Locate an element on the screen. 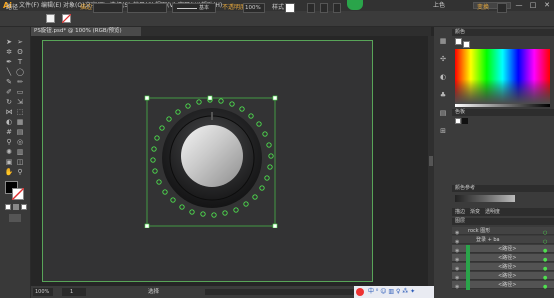 Image resolution: width=554 pixels, height=298 pixels. gradient-mode-icon is located at coordinates (16, 207).